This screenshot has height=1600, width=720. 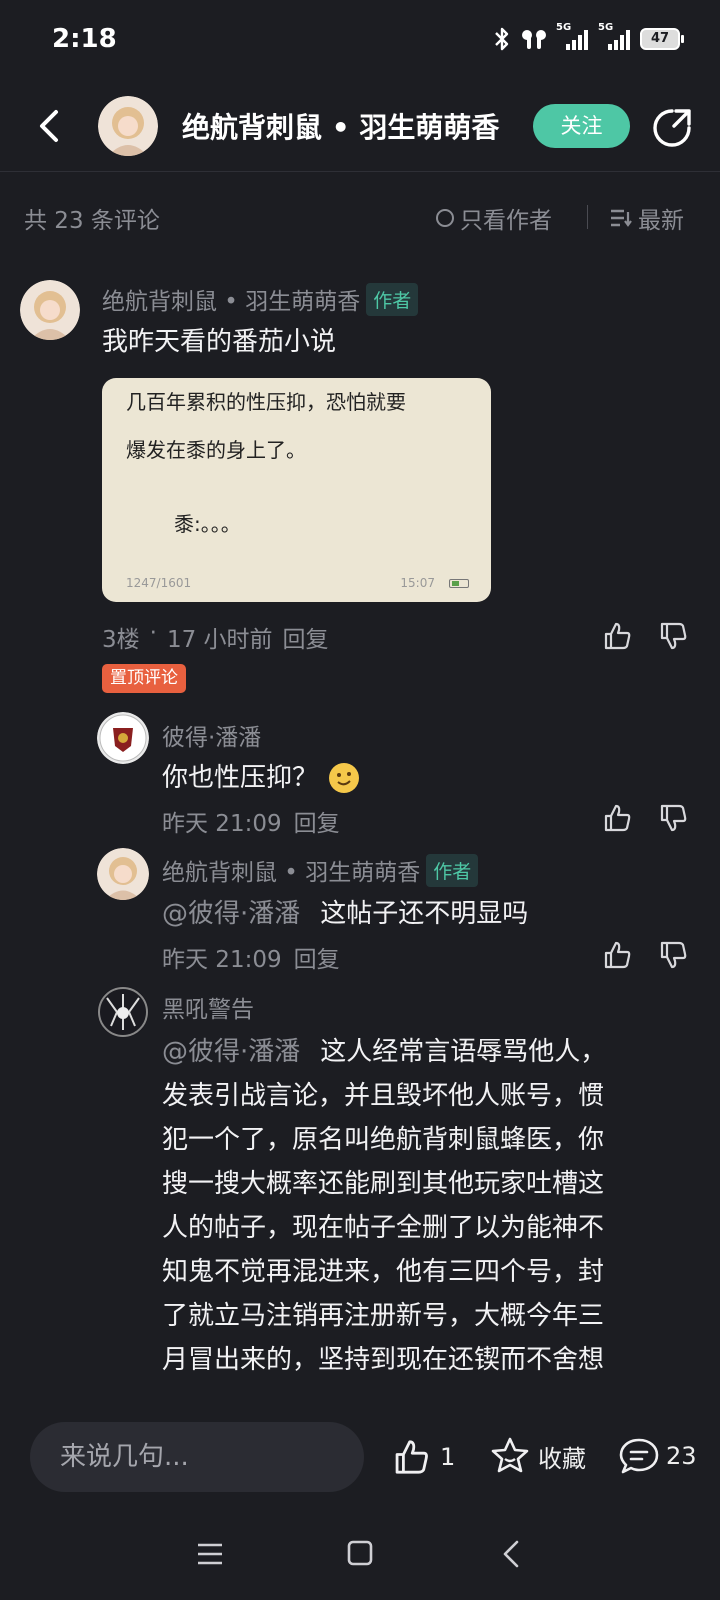 I want to click on like-button: 1, so click(x=423, y=1457).